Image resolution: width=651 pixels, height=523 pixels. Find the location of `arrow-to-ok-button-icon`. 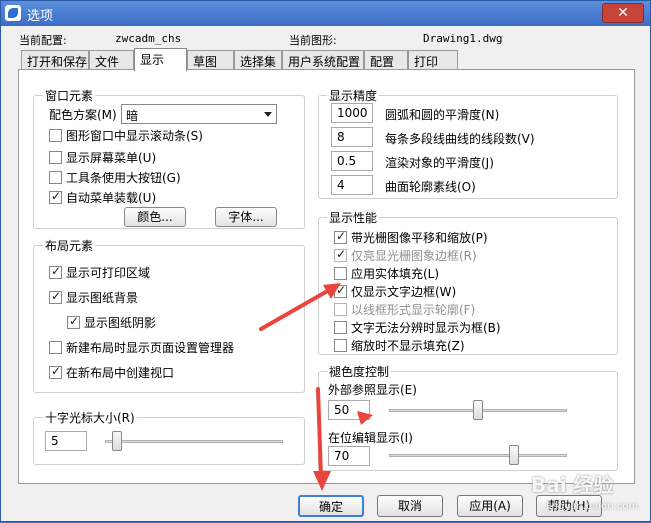

arrow-to-ok-button-icon is located at coordinates (322, 439).